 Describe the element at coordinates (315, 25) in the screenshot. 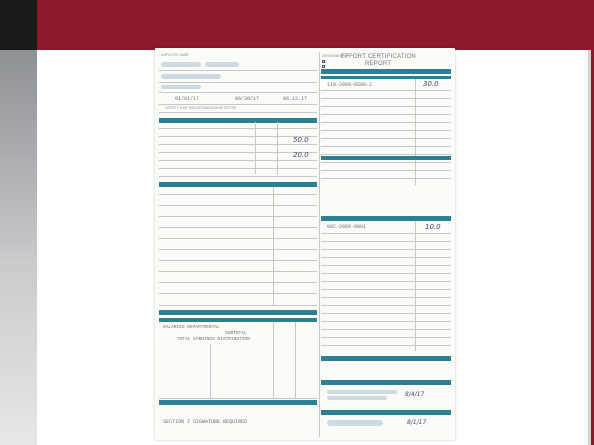

I see `header-bar` at that location.